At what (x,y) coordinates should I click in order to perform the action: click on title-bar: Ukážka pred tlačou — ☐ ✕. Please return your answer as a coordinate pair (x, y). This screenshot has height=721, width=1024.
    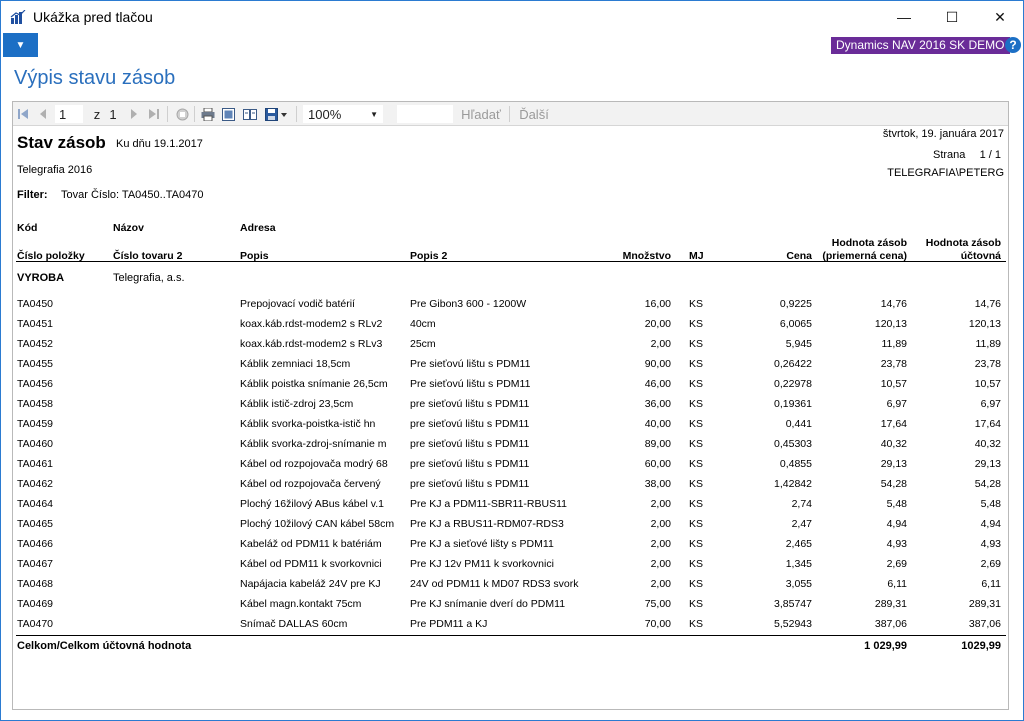
    Looking at the image, I should click on (512, 17).